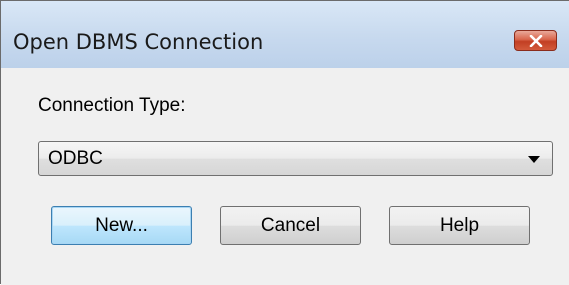 The image size is (569, 285). What do you see at coordinates (75, 158) in the screenshot?
I see `connection-type-value: ODBC` at bounding box center [75, 158].